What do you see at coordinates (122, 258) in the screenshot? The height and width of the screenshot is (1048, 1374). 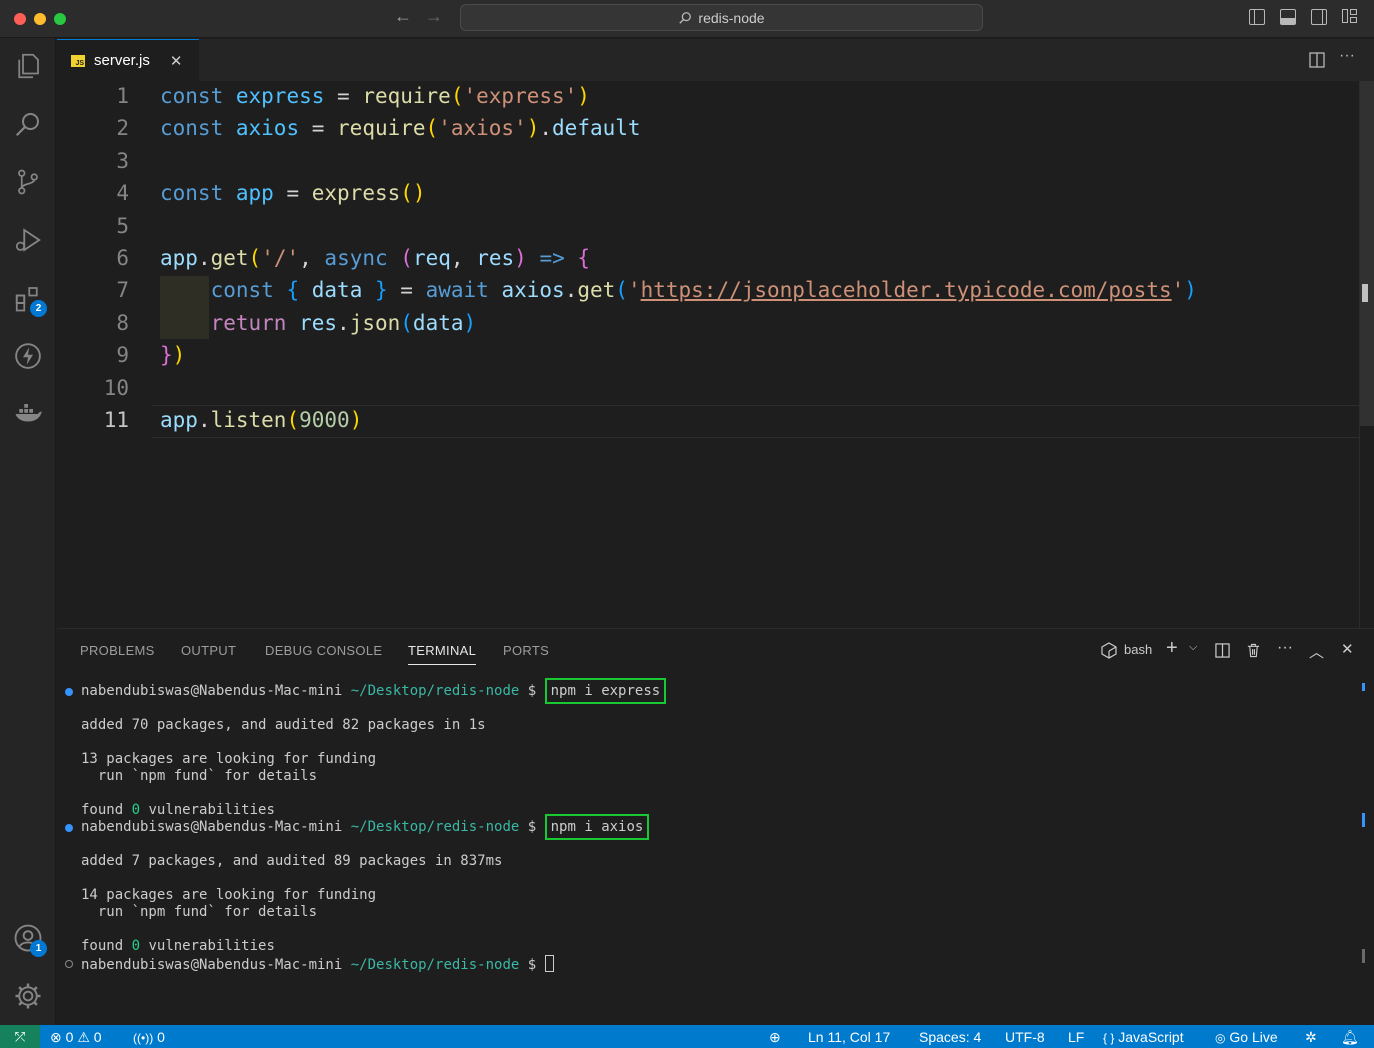 I see `line-number: 6` at bounding box center [122, 258].